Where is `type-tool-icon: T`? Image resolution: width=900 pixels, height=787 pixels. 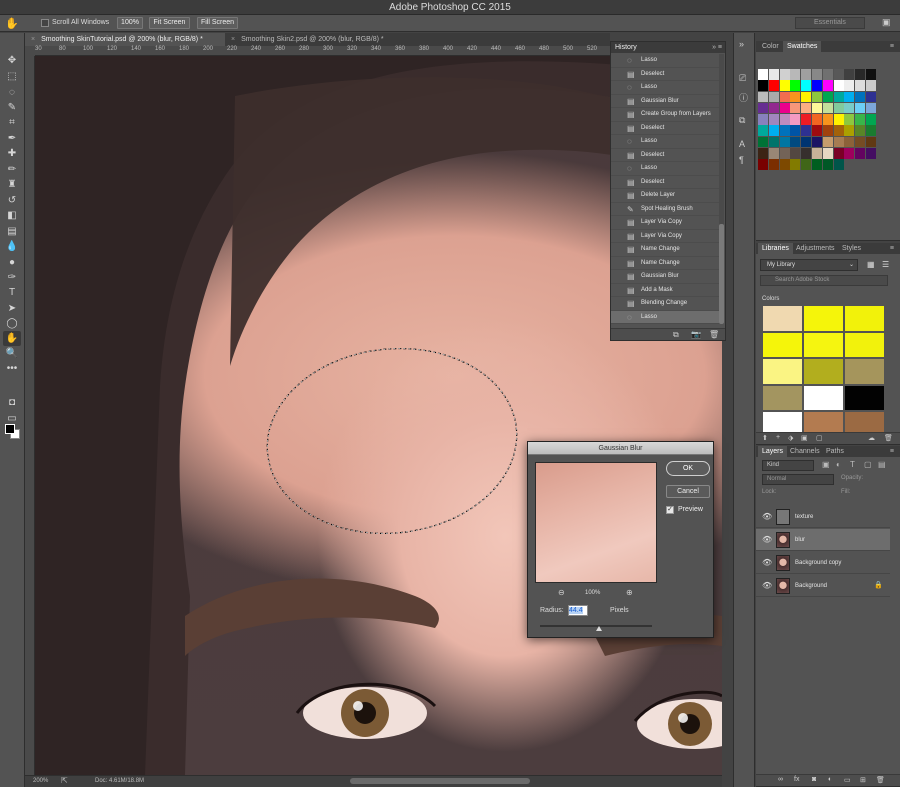 type-tool-icon: T is located at coordinates (12, 292).